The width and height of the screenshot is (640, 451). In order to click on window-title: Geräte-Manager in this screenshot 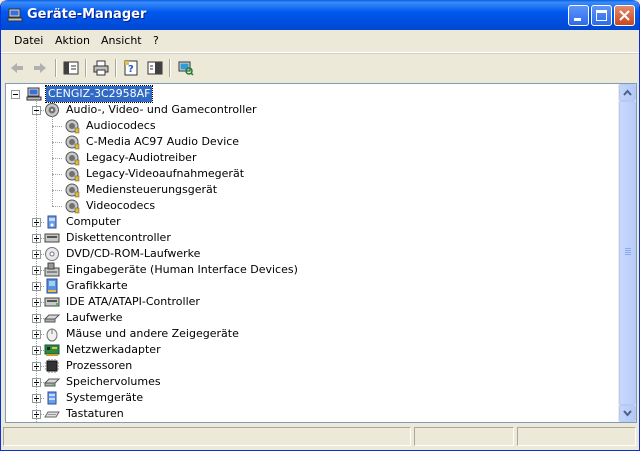, I will do `click(87, 14)`.